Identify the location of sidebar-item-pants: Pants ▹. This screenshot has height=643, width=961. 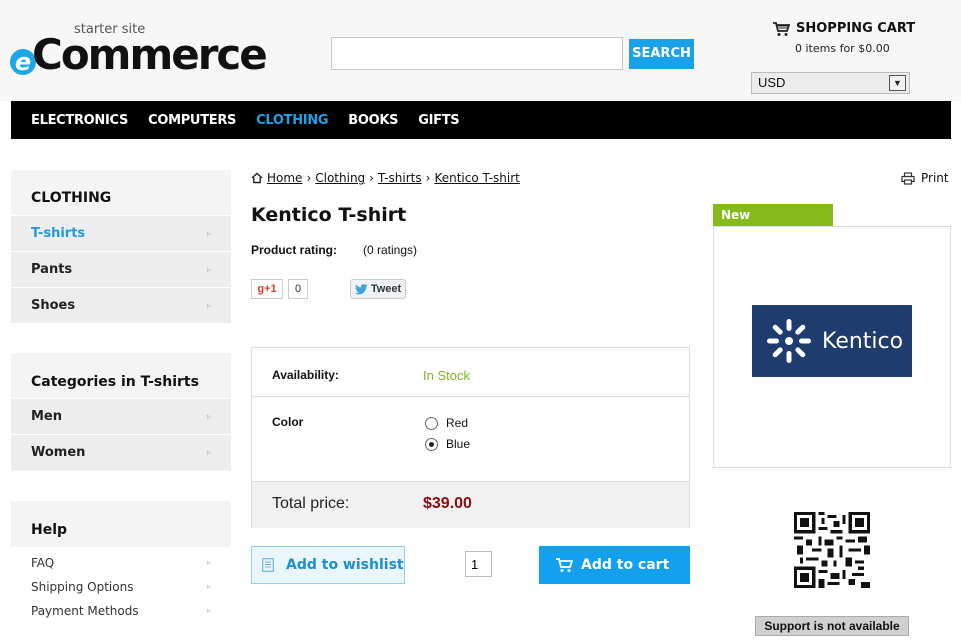
(121, 269).